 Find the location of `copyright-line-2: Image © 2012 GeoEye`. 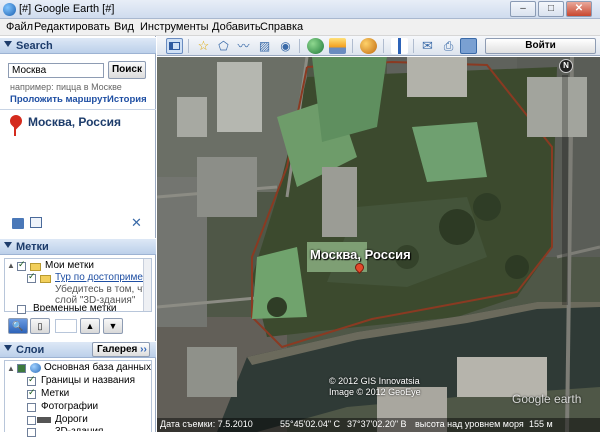

copyright-line-2: Image © 2012 GeoEye is located at coordinates (375, 392).